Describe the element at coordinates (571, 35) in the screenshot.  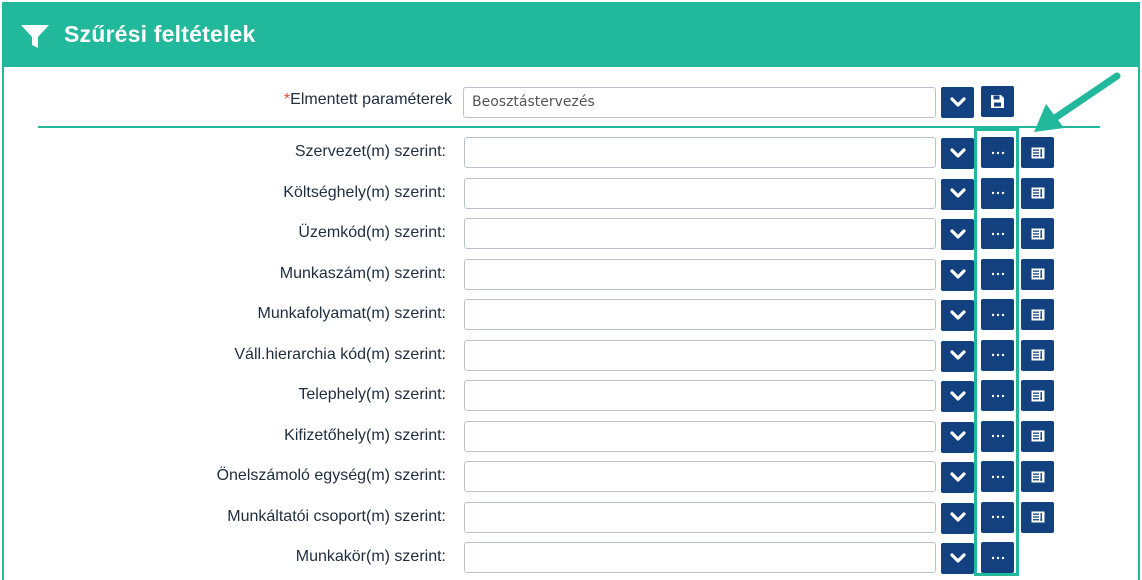
I see `panel-header: Szűrési feltételek` at that location.